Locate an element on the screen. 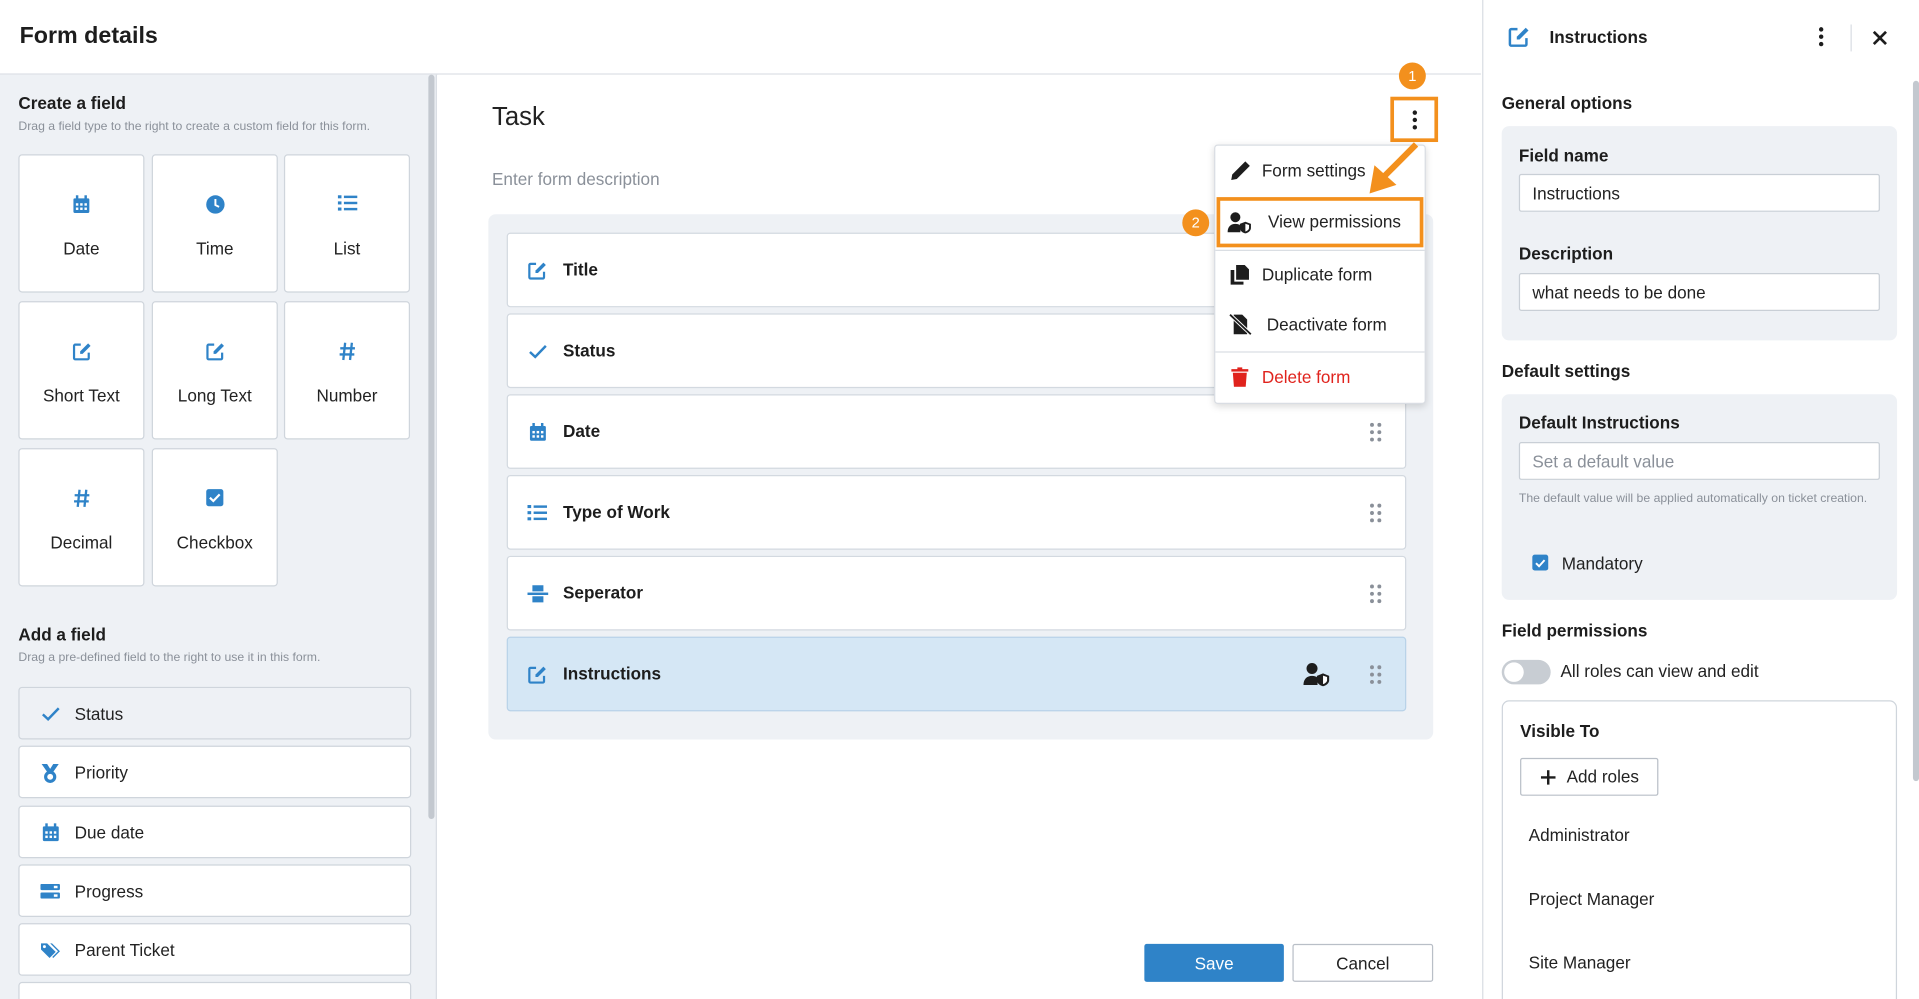  hash-icon is located at coordinates (347, 353).